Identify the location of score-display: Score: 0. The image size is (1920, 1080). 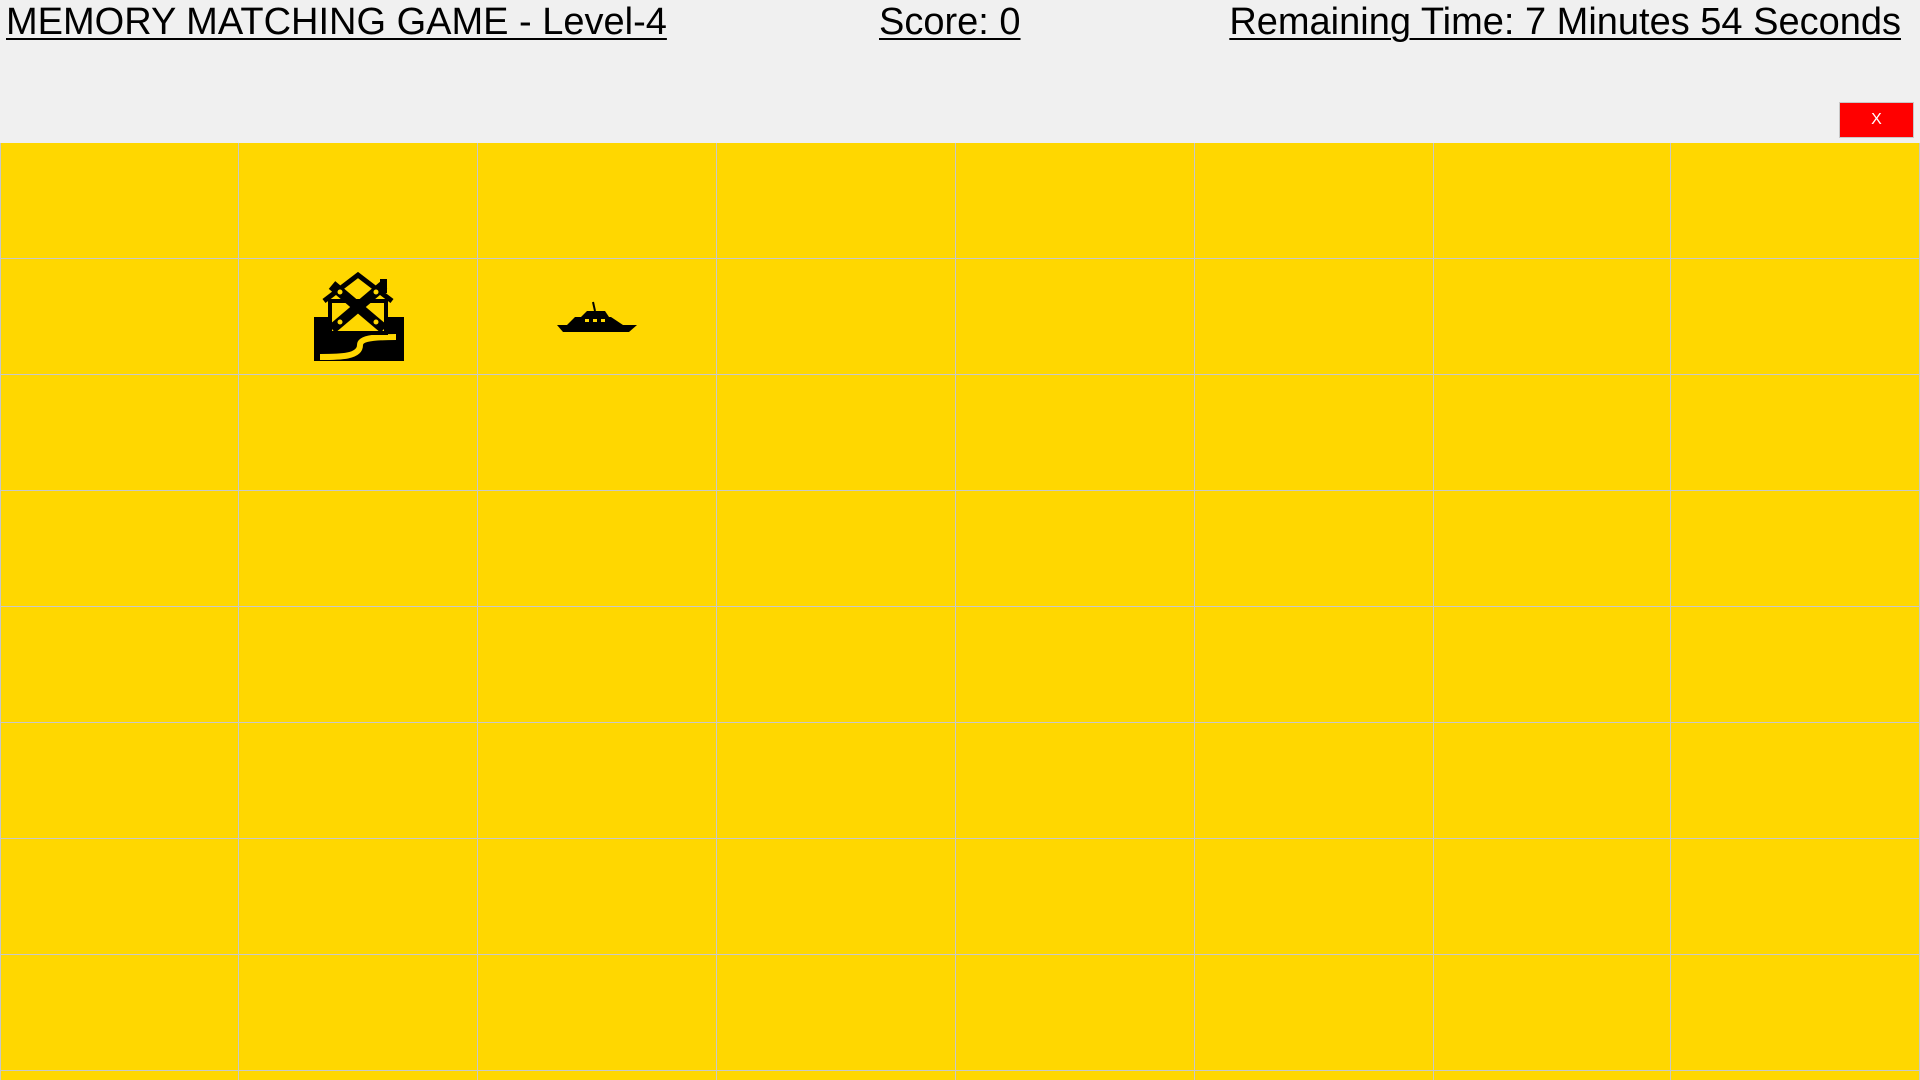
(950, 22).